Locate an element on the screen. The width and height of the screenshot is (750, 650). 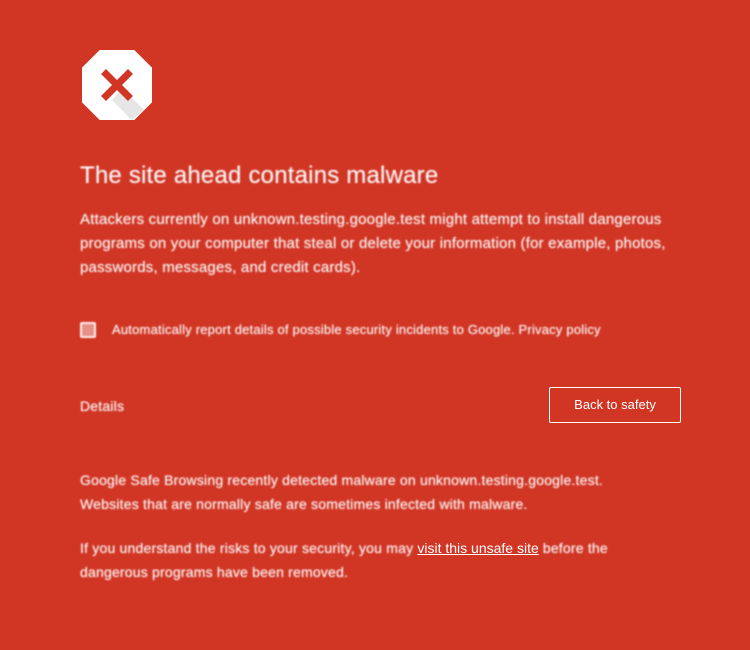
back-to-safety-button: Back to safety is located at coordinates (615, 405).